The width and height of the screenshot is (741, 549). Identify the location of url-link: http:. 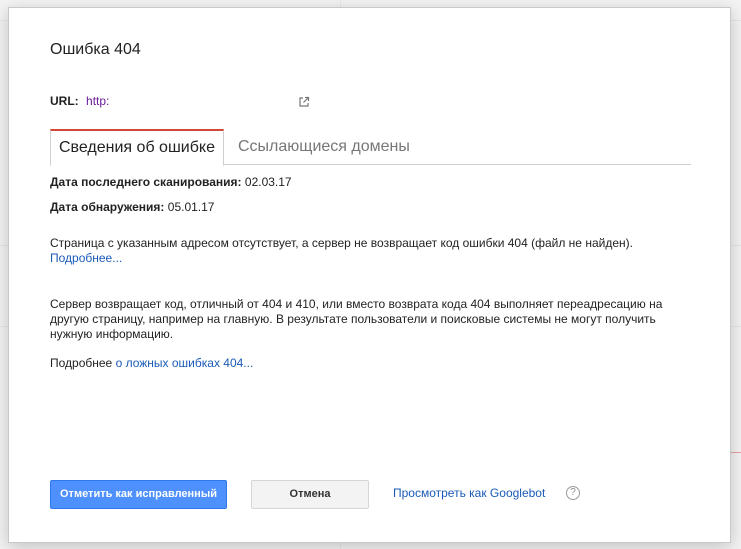
(97, 101).